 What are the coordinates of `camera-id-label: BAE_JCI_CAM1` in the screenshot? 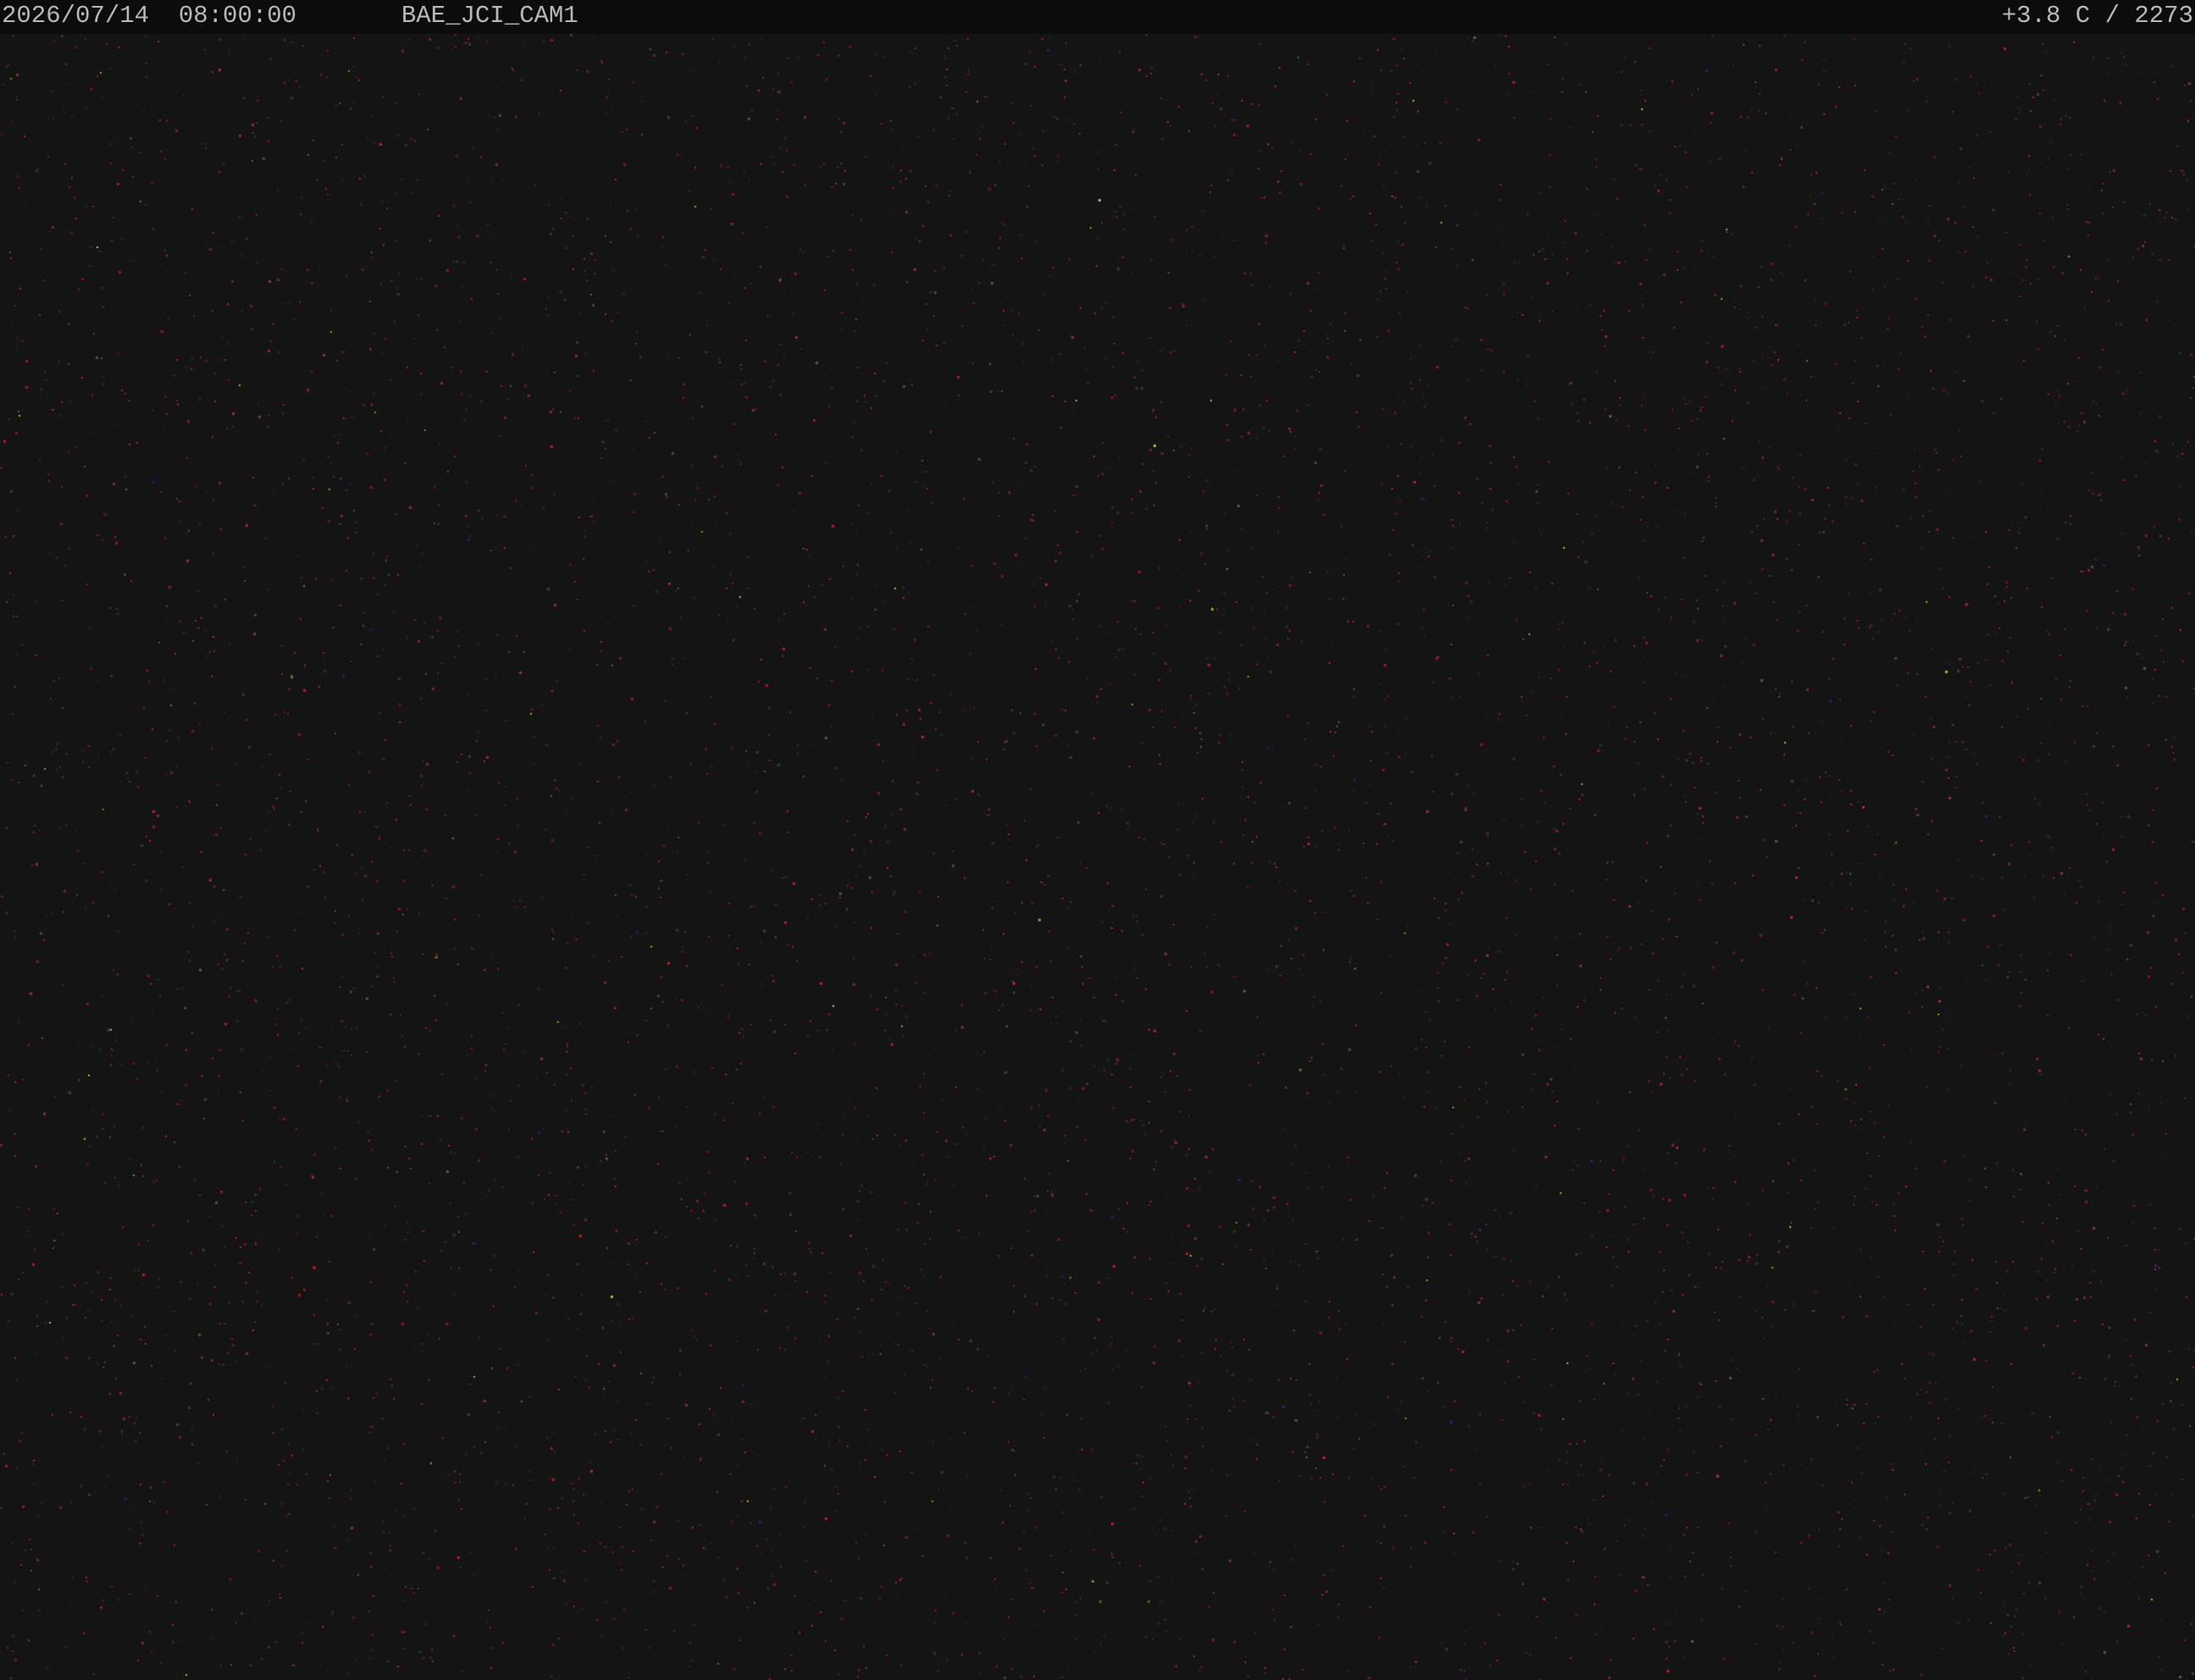 It's located at (489, 16).